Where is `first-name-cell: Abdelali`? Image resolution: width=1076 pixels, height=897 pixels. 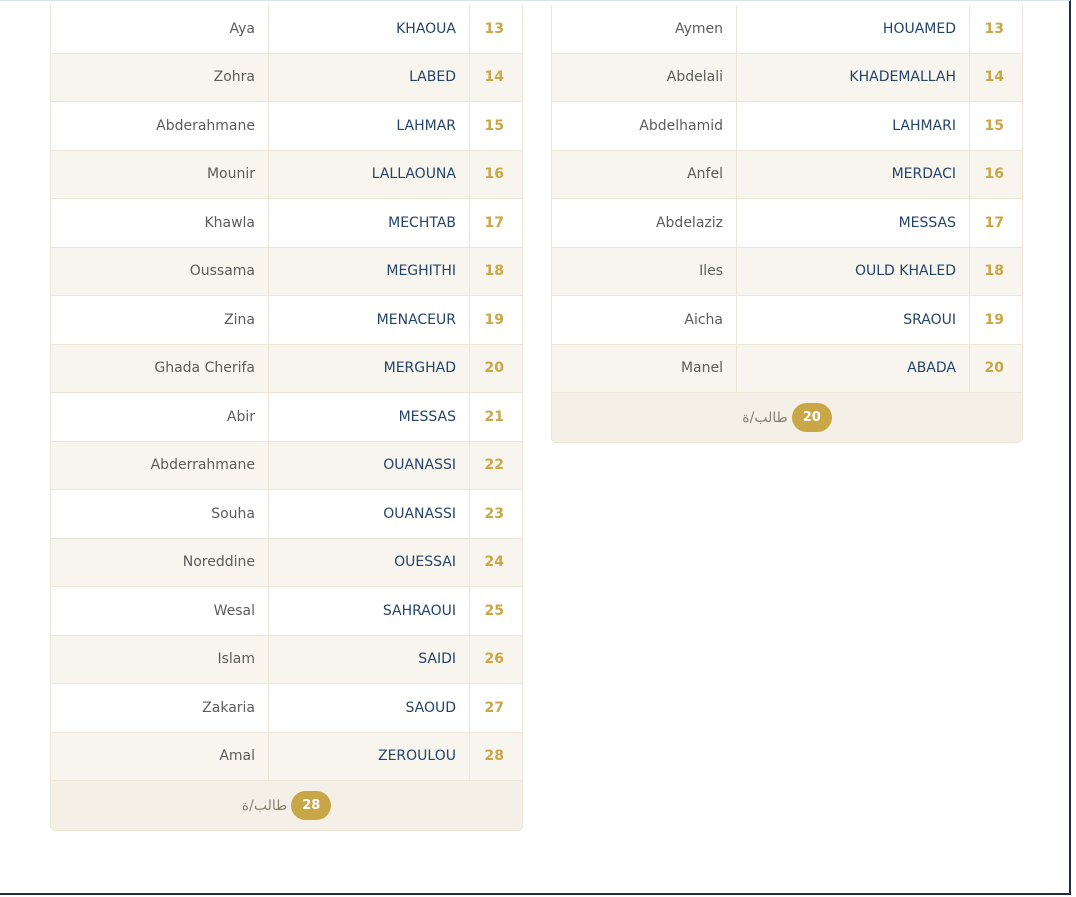 first-name-cell: Abdelali is located at coordinates (644, 77).